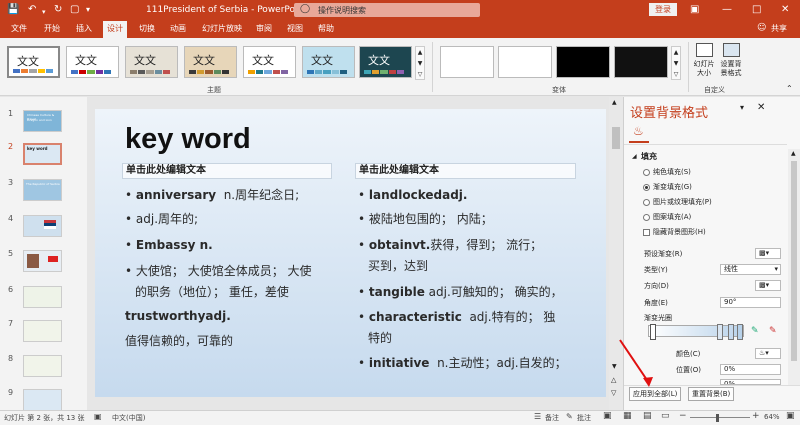  I want to click on pane-close-icon: ✕, so click(761, 107).